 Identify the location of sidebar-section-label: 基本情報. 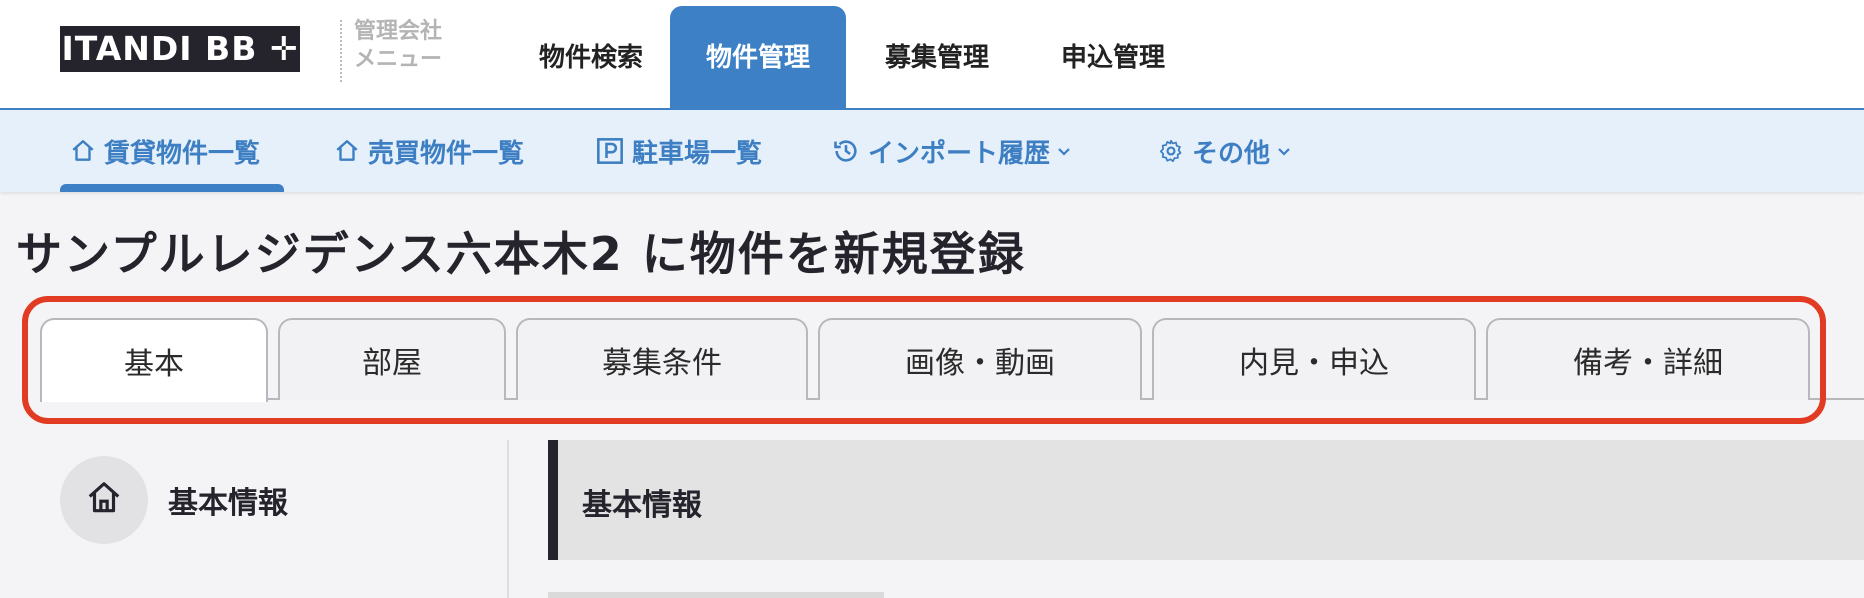
(228, 500).